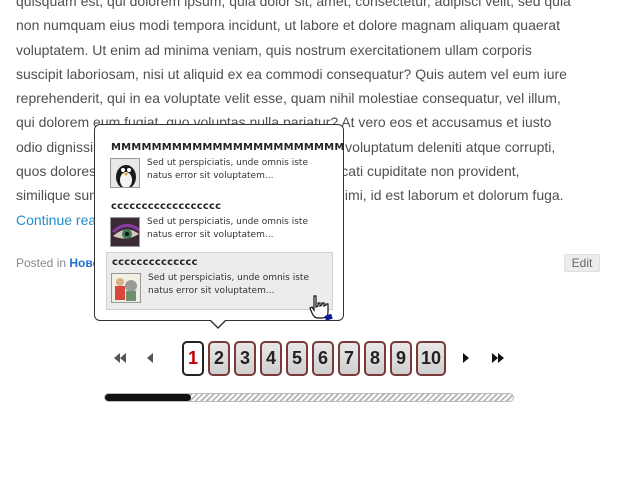  What do you see at coordinates (218, 324) in the screenshot?
I see `popup-pointer` at bounding box center [218, 324].